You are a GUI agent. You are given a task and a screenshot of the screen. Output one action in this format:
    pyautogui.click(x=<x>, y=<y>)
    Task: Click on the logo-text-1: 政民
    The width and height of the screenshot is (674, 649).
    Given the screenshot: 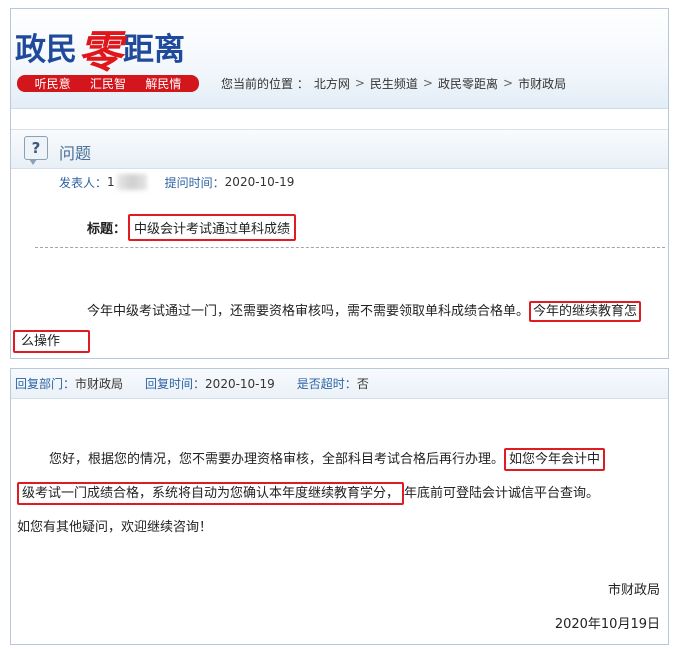 What is the action you would take?
    pyautogui.click(x=46, y=50)
    